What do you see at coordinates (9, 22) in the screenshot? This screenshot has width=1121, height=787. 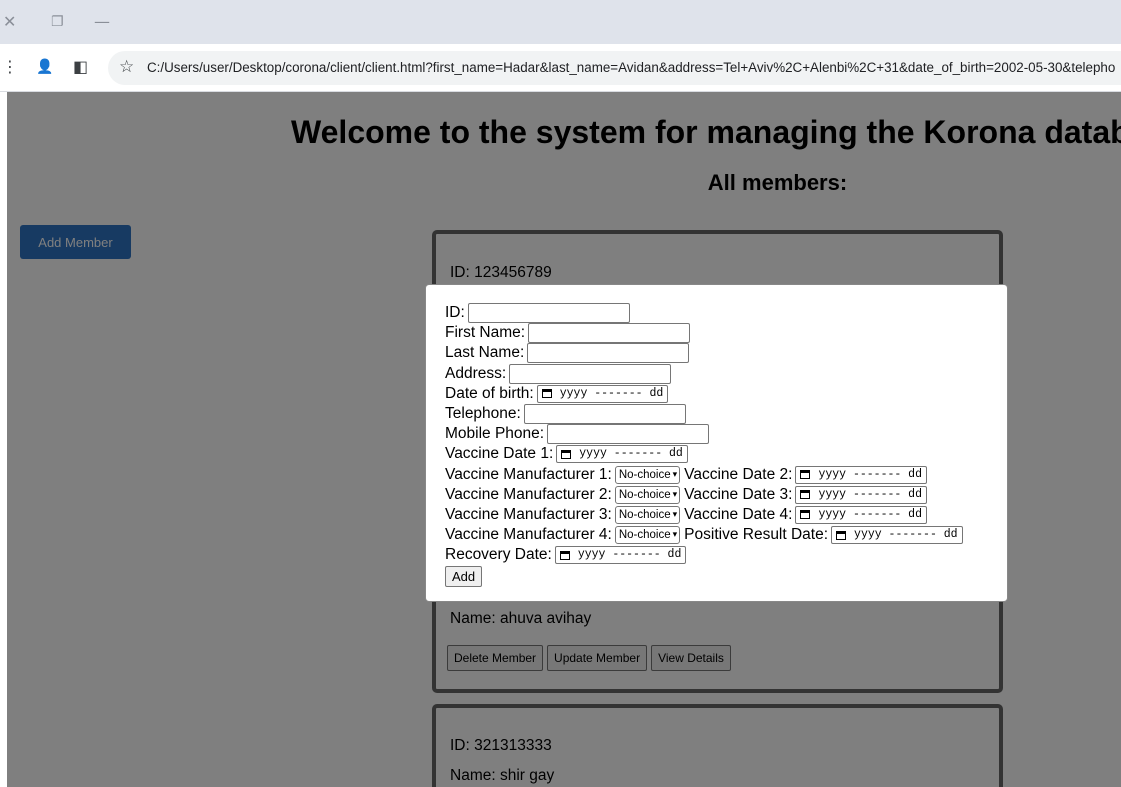 I see `close-window-icon: ✕` at bounding box center [9, 22].